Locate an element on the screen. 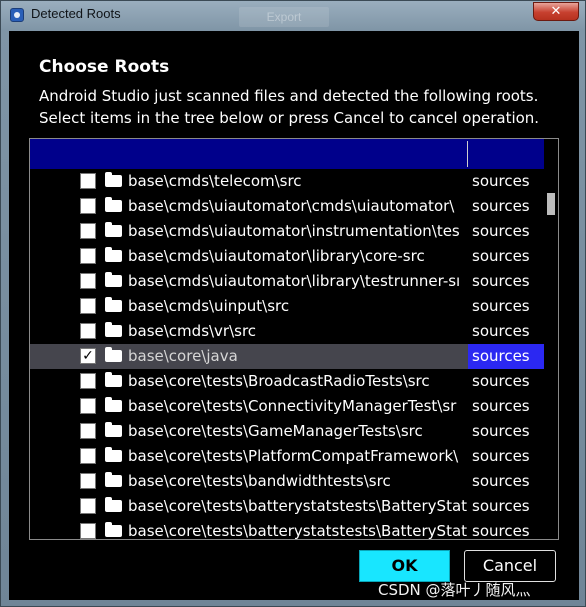 This screenshot has width=586, height=607. root-path: base\cmds\telecom\src is located at coordinates (215, 181).